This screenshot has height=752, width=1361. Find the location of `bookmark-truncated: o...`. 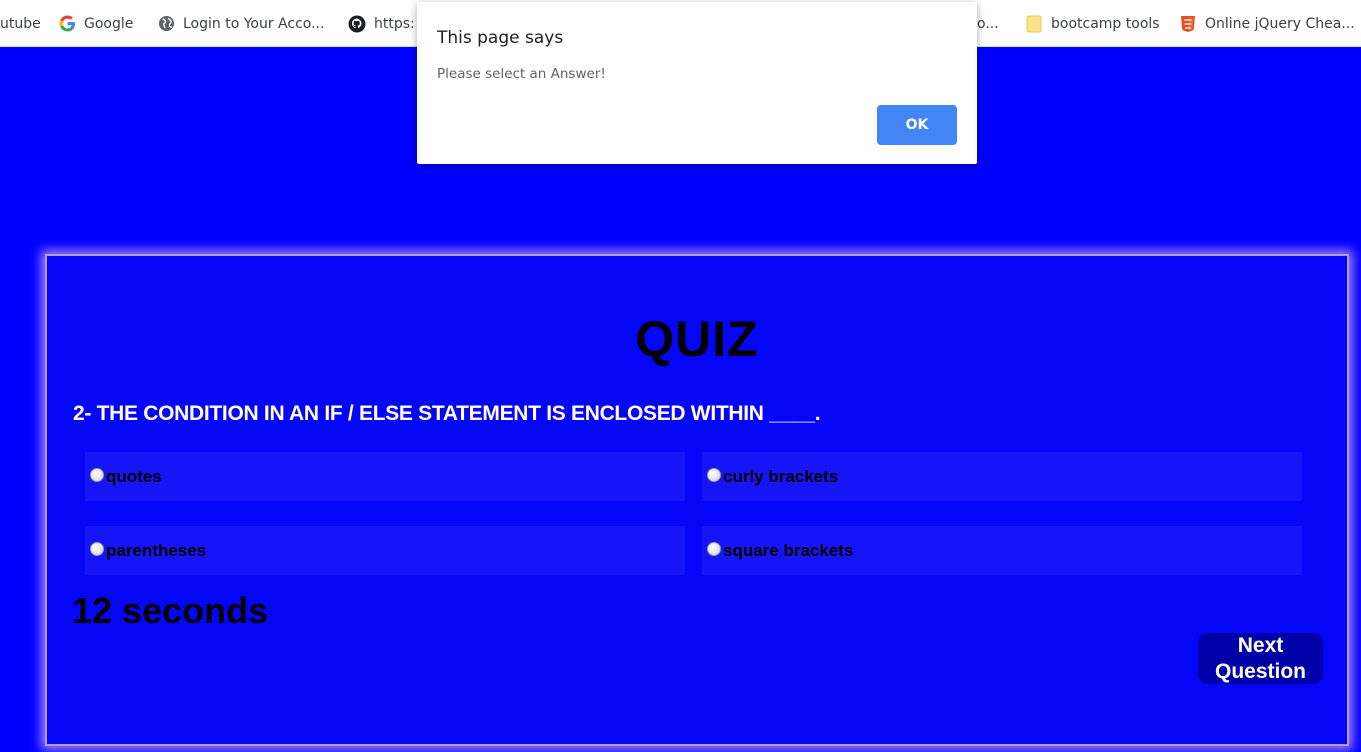

bookmark-truncated: o... is located at coordinates (988, 23).